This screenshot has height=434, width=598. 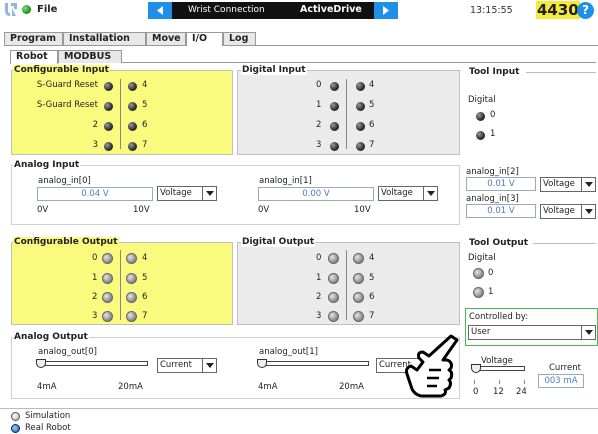 I want to click on voltage-tick-label: 12, so click(x=498, y=392).